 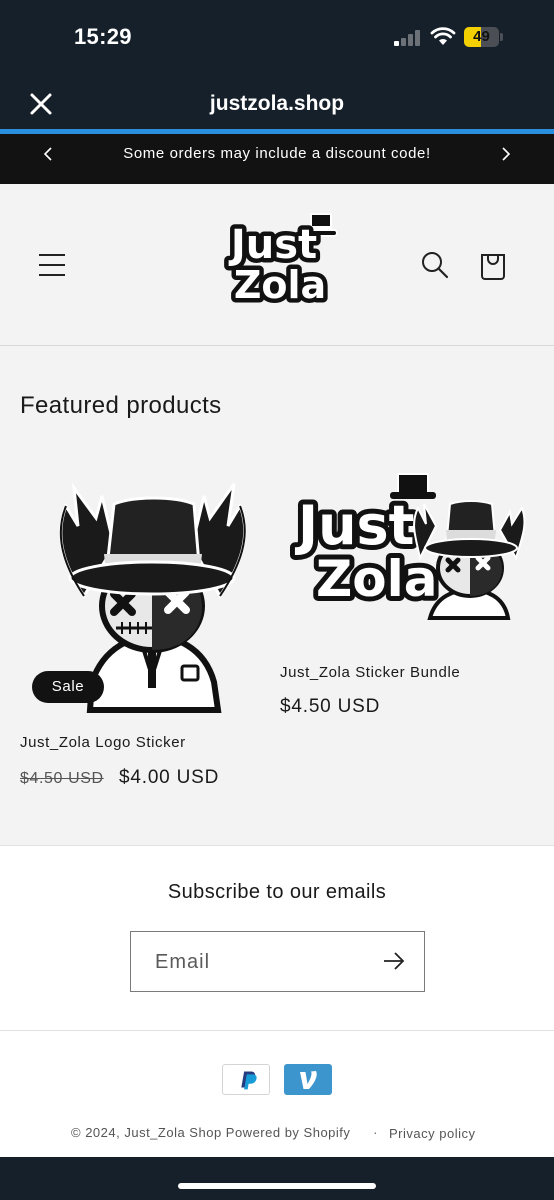 What do you see at coordinates (277, 103) in the screenshot?
I see `page-title: justzola.shop` at bounding box center [277, 103].